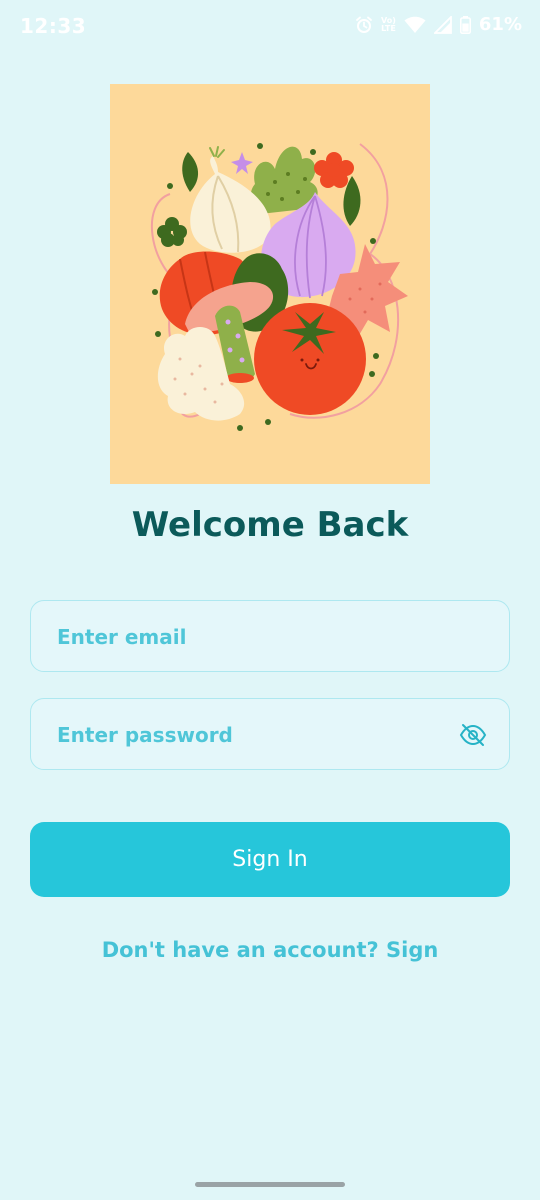 The width and height of the screenshot is (540, 1200). What do you see at coordinates (310, 359) in the screenshot?
I see `tomato` at bounding box center [310, 359].